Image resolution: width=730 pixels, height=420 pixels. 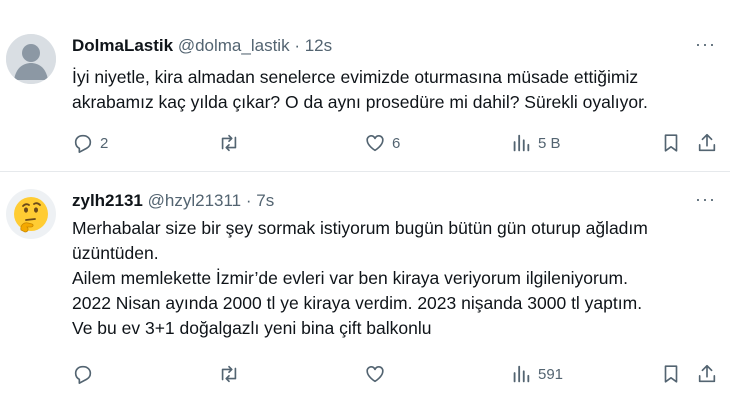 I want to click on user-handle: @hzyl21311, so click(x=195, y=200).